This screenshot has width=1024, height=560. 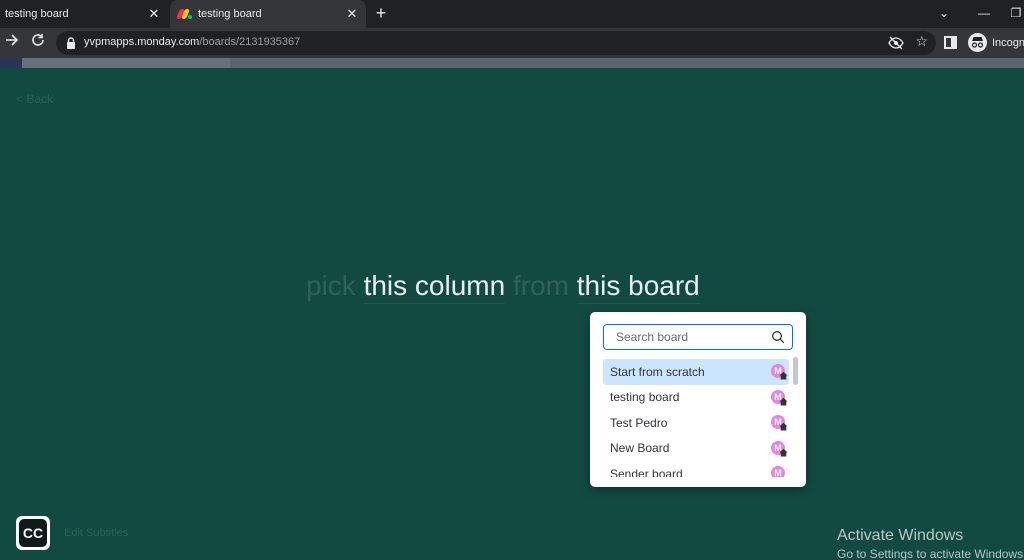 I want to click on url-text: yvpmapps.monday.com/boards/2131935367, so click(x=192, y=42).